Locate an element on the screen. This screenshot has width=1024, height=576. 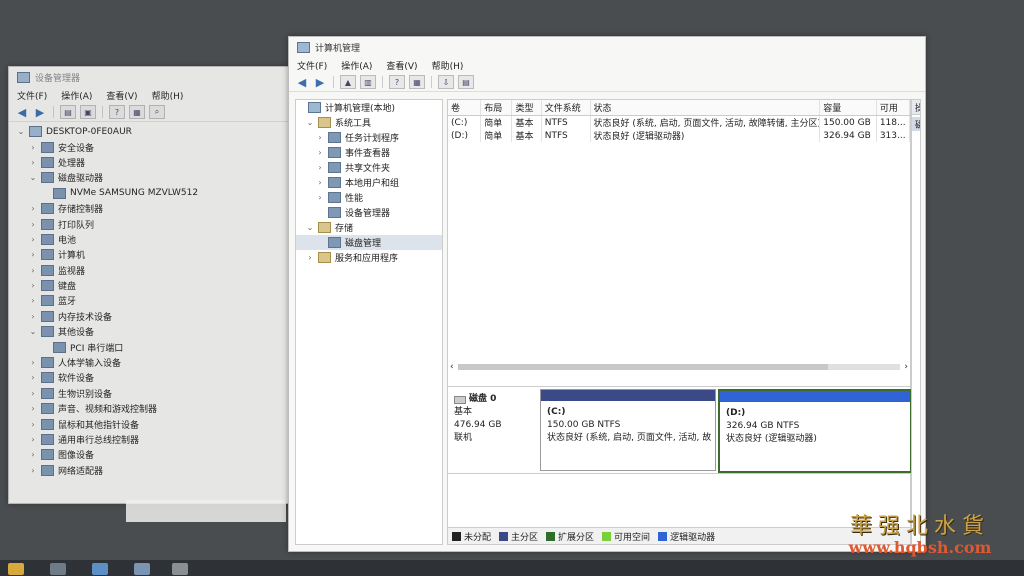
console-tree-item: 设备管理器 is located at coordinates (369, 212).